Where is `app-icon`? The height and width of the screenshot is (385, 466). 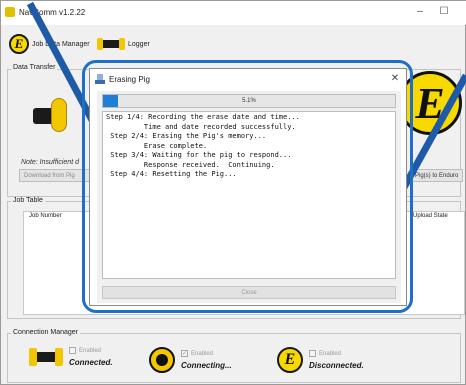 app-icon is located at coordinates (10, 12).